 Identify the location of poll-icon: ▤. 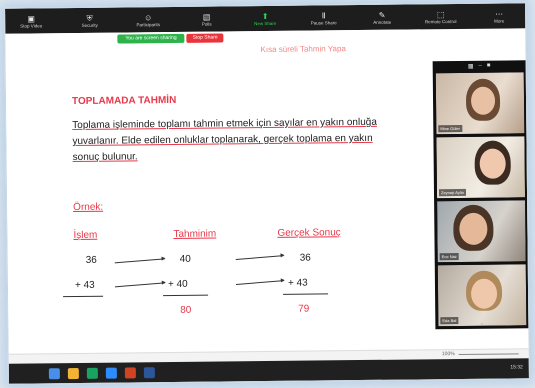
(206, 17).